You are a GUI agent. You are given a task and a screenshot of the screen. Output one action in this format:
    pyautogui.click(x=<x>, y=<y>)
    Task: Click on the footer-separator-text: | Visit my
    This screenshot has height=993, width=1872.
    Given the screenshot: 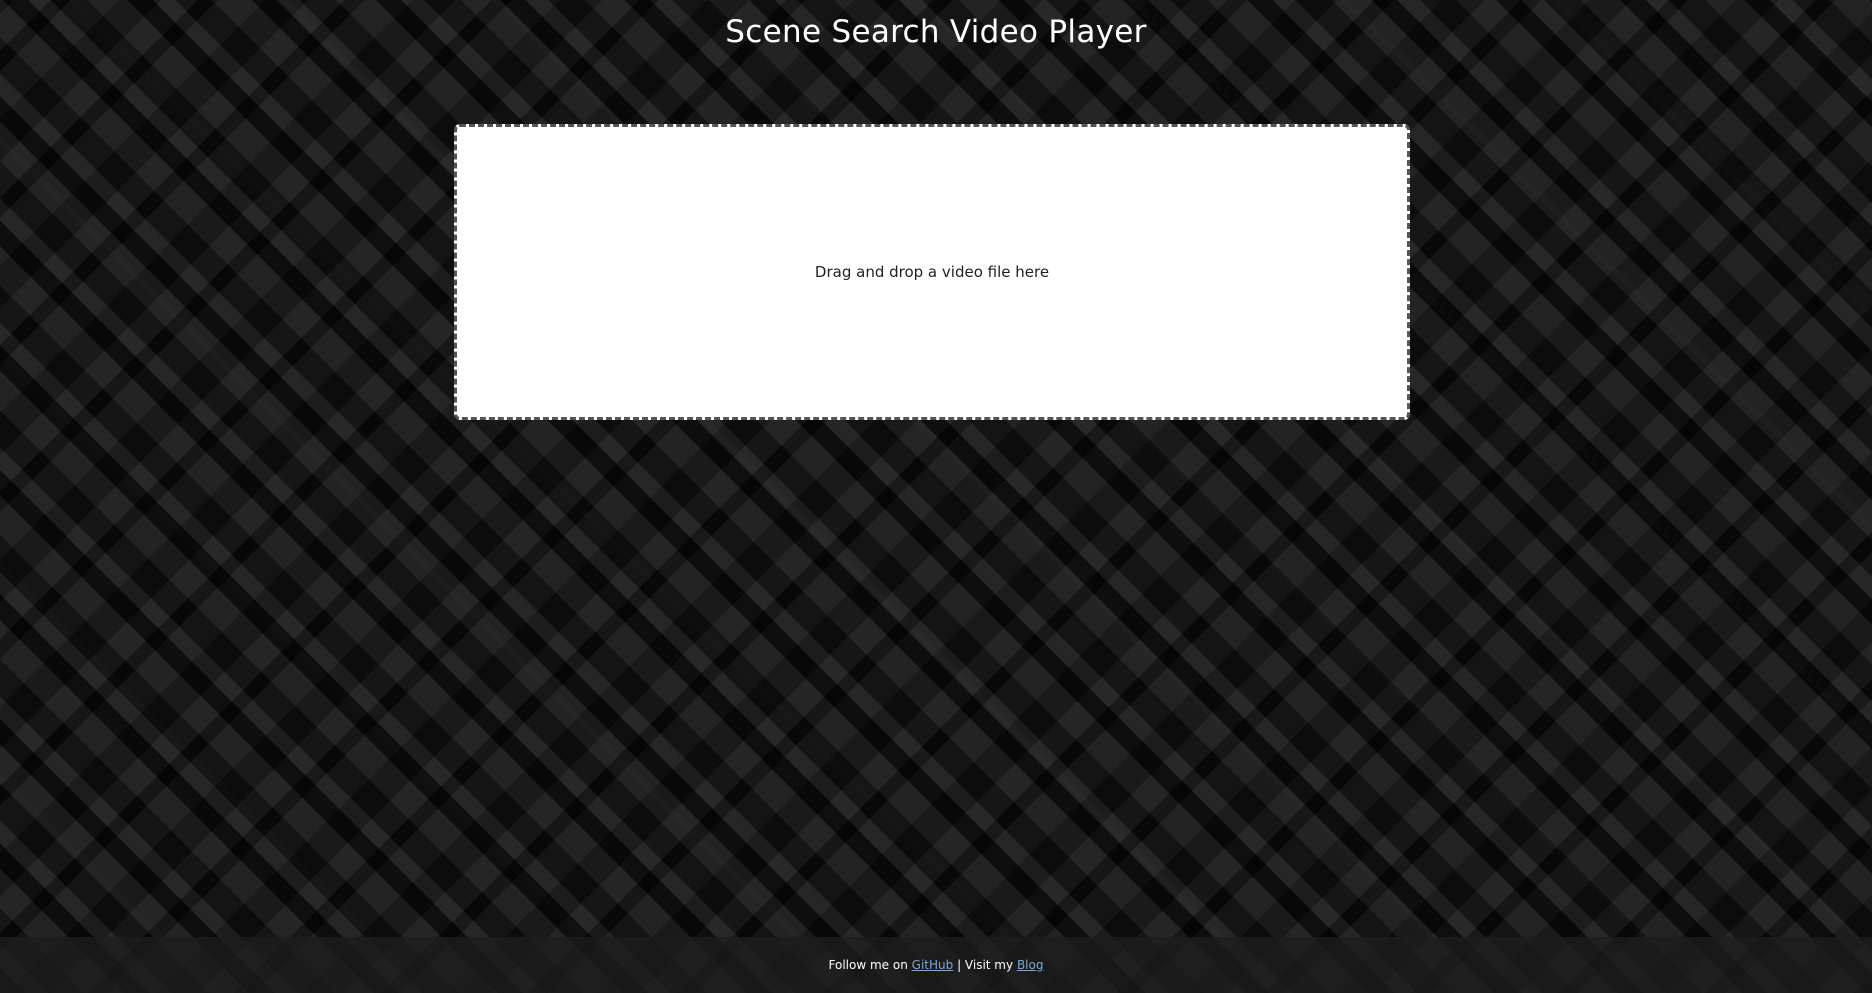 What is the action you would take?
    pyautogui.click(x=985, y=965)
    